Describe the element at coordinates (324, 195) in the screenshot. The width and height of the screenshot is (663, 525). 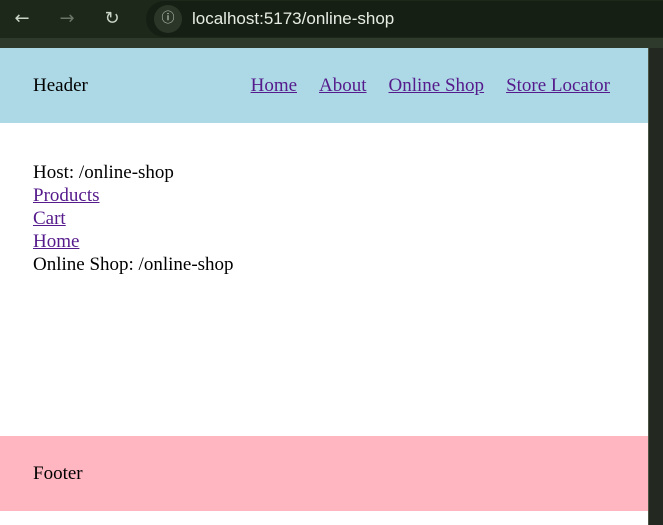
I see `products-link: Products` at that location.